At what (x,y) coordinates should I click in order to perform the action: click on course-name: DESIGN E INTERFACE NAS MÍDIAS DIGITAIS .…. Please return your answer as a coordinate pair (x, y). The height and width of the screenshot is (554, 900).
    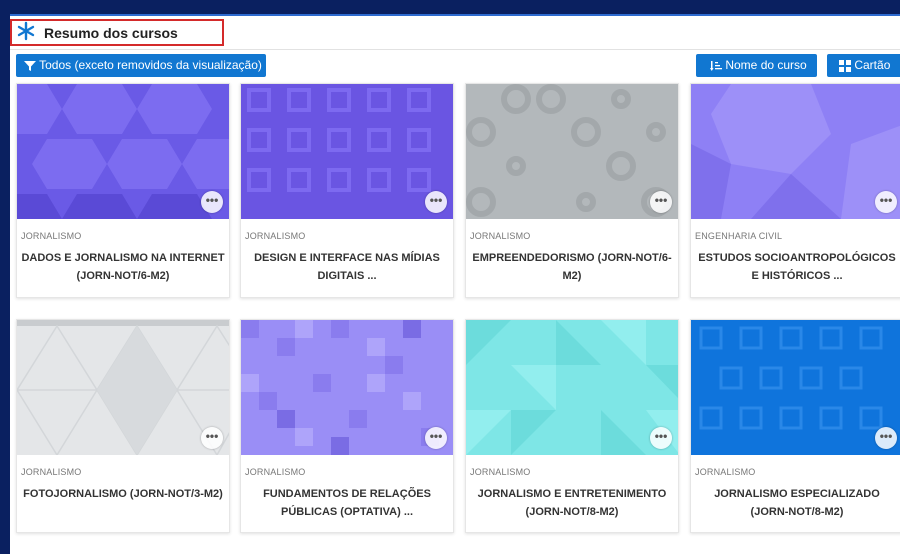
    Looking at the image, I should click on (347, 267).